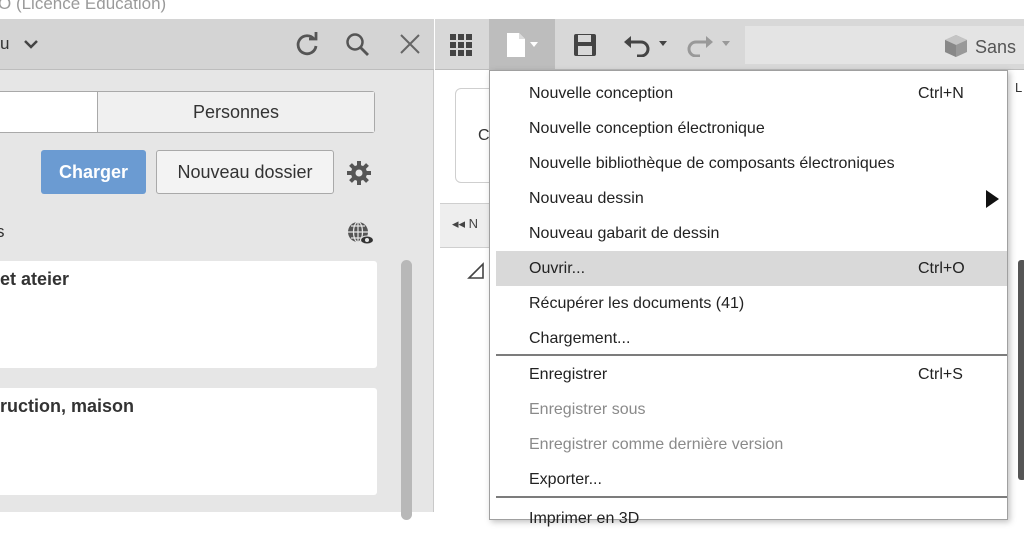 The width and height of the screenshot is (1024, 536). I want to click on menu-item-label: Imprimer en 3D, so click(584, 518).